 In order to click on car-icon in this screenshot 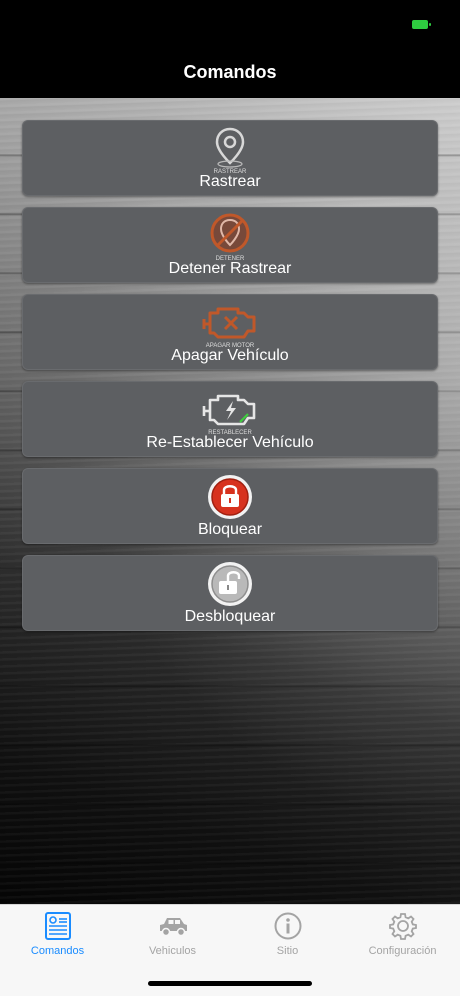, I will do `click(173, 927)`.